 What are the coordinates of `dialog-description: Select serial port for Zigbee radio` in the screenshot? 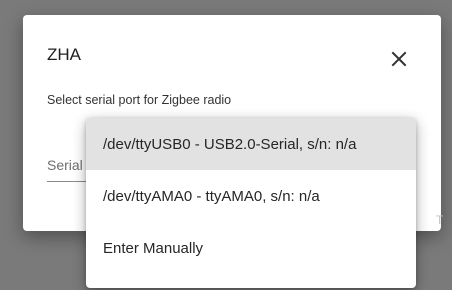 It's located at (139, 100).